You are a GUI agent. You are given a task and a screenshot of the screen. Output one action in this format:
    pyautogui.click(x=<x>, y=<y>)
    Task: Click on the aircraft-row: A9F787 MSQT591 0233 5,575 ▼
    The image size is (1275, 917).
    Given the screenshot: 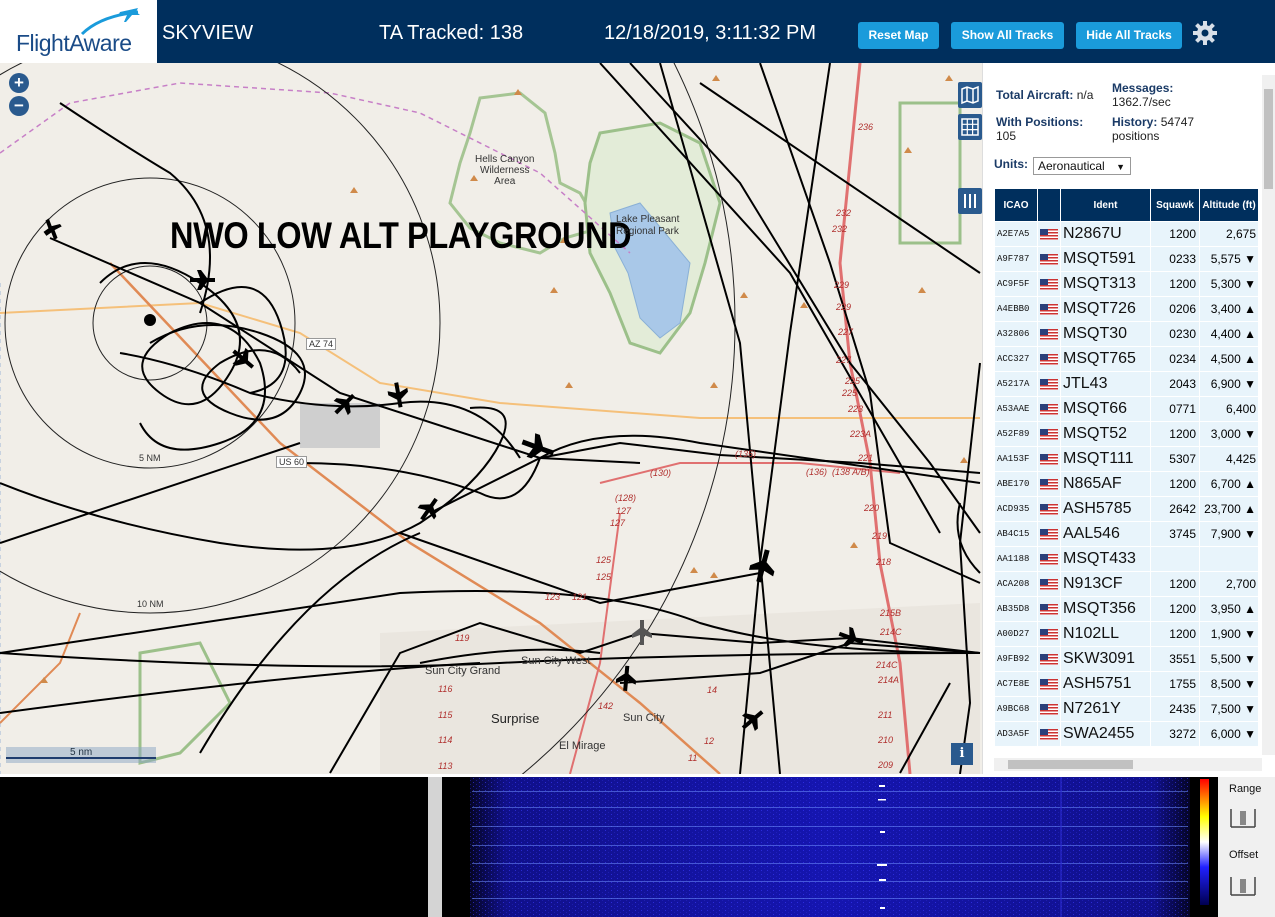 What is the action you would take?
    pyautogui.click(x=1126, y=259)
    